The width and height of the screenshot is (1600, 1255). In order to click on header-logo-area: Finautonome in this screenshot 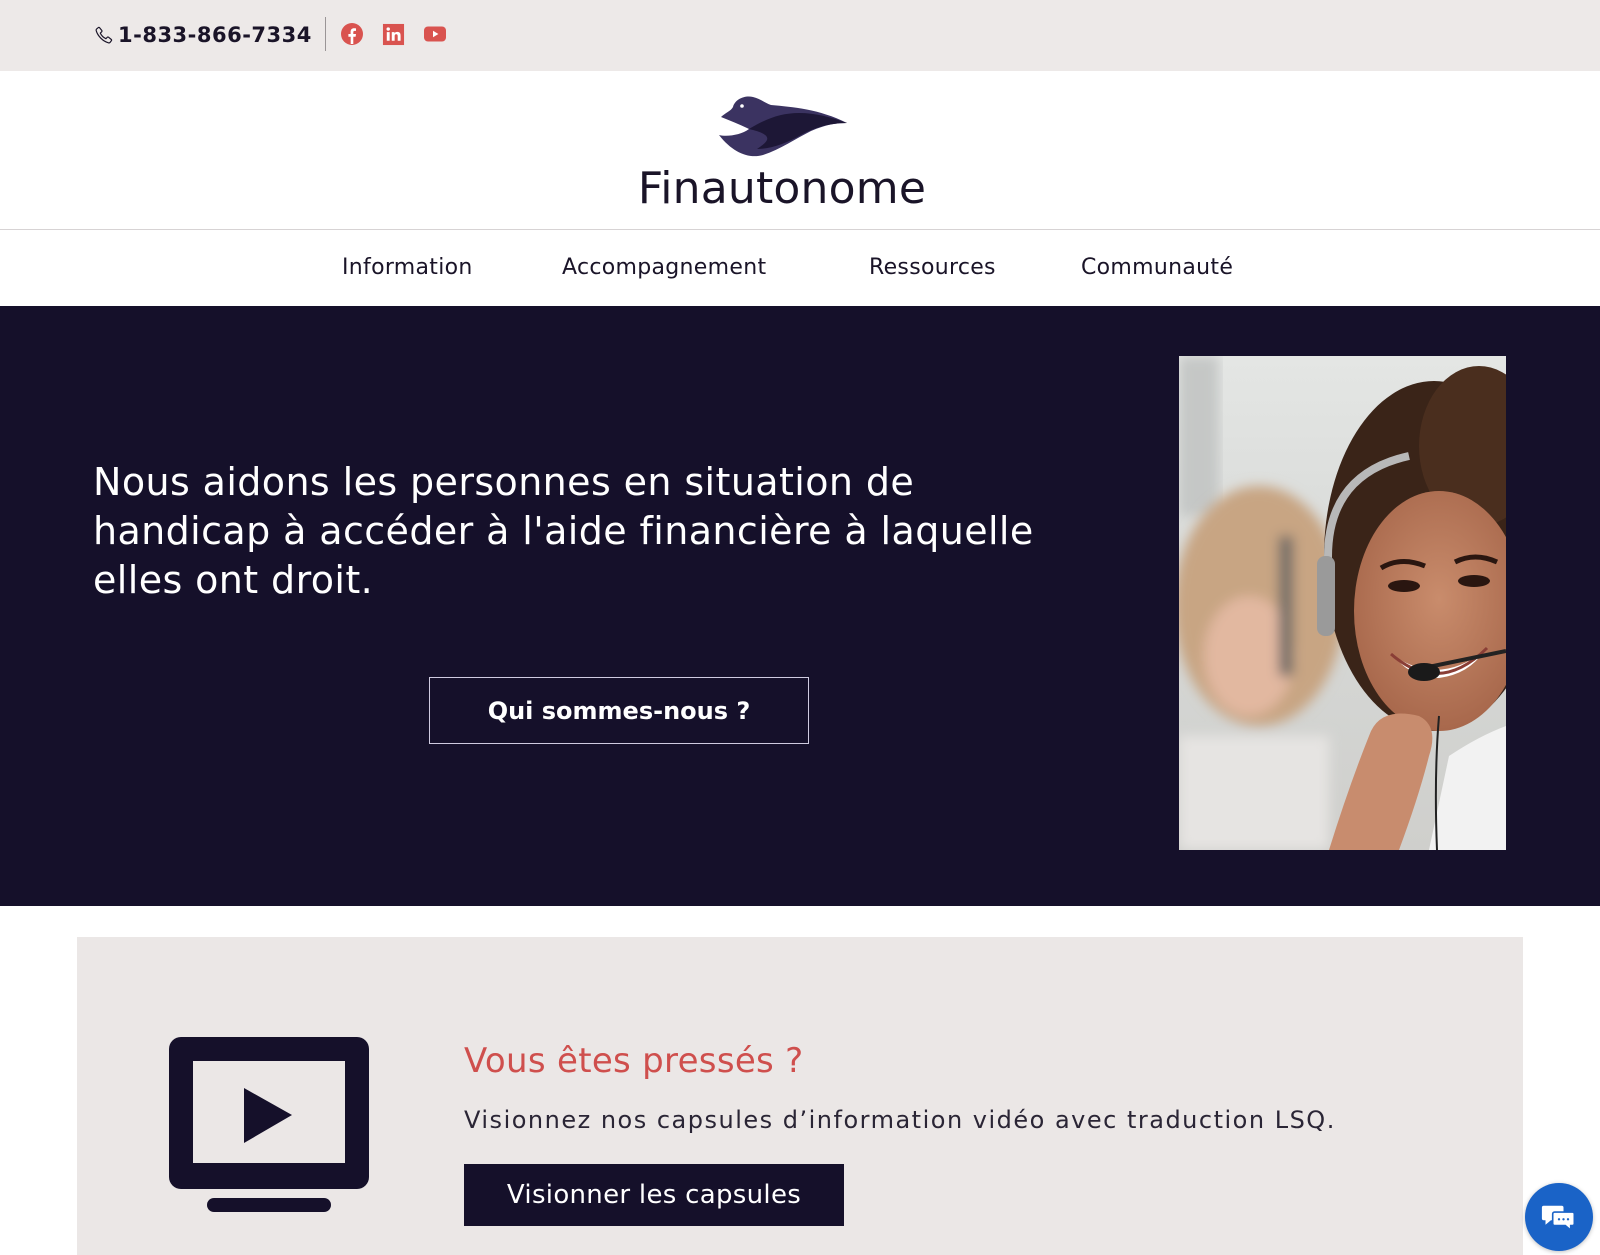, I will do `click(800, 150)`.